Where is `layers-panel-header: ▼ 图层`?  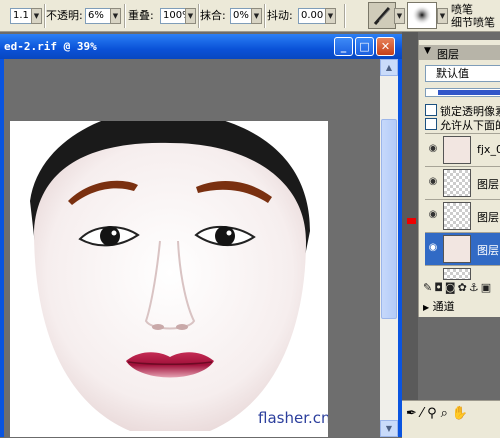 layers-panel-header: ▼ 图层 is located at coordinates (459, 53).